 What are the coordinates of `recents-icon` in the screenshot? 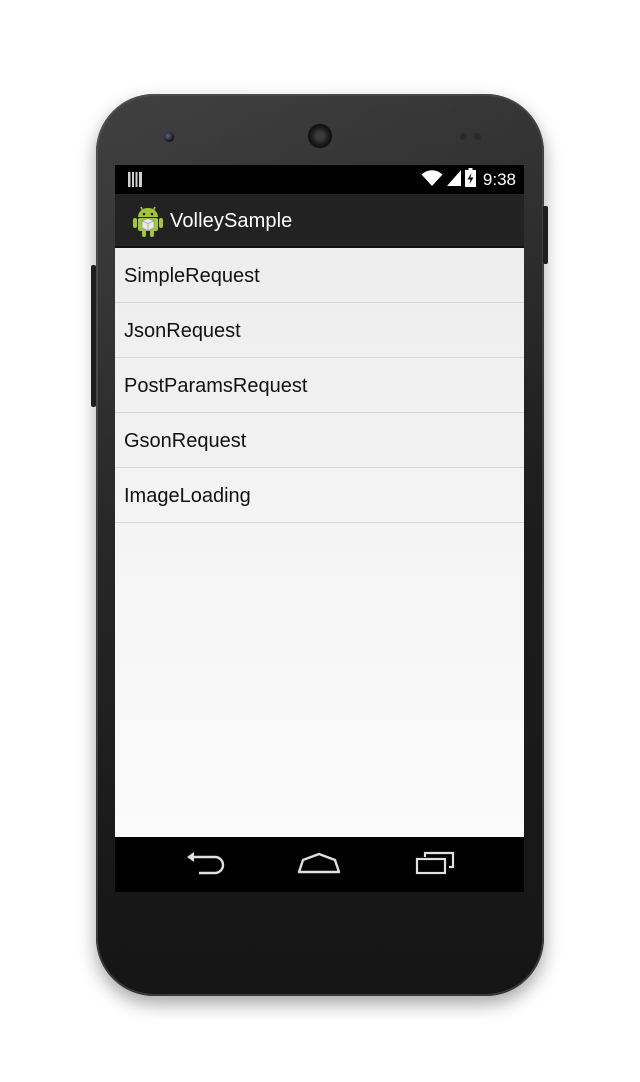 It's located at (435, 865).